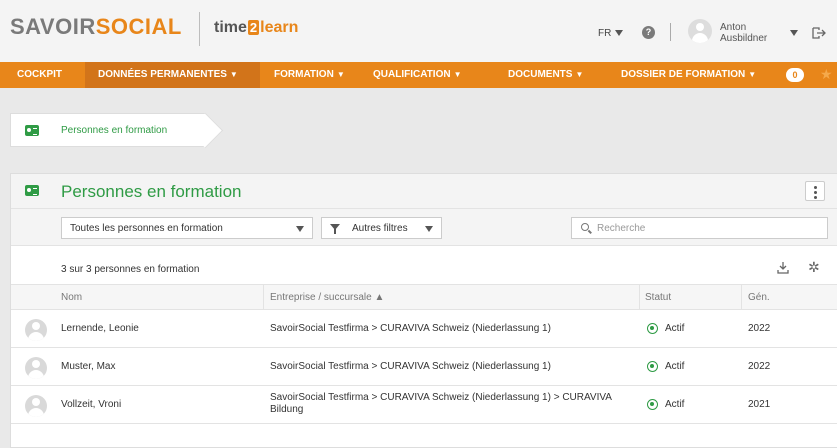 The image size is (837, 448). I want to click on nav-item-qualification: QUALIFICATION ▼, so click(417, 75).